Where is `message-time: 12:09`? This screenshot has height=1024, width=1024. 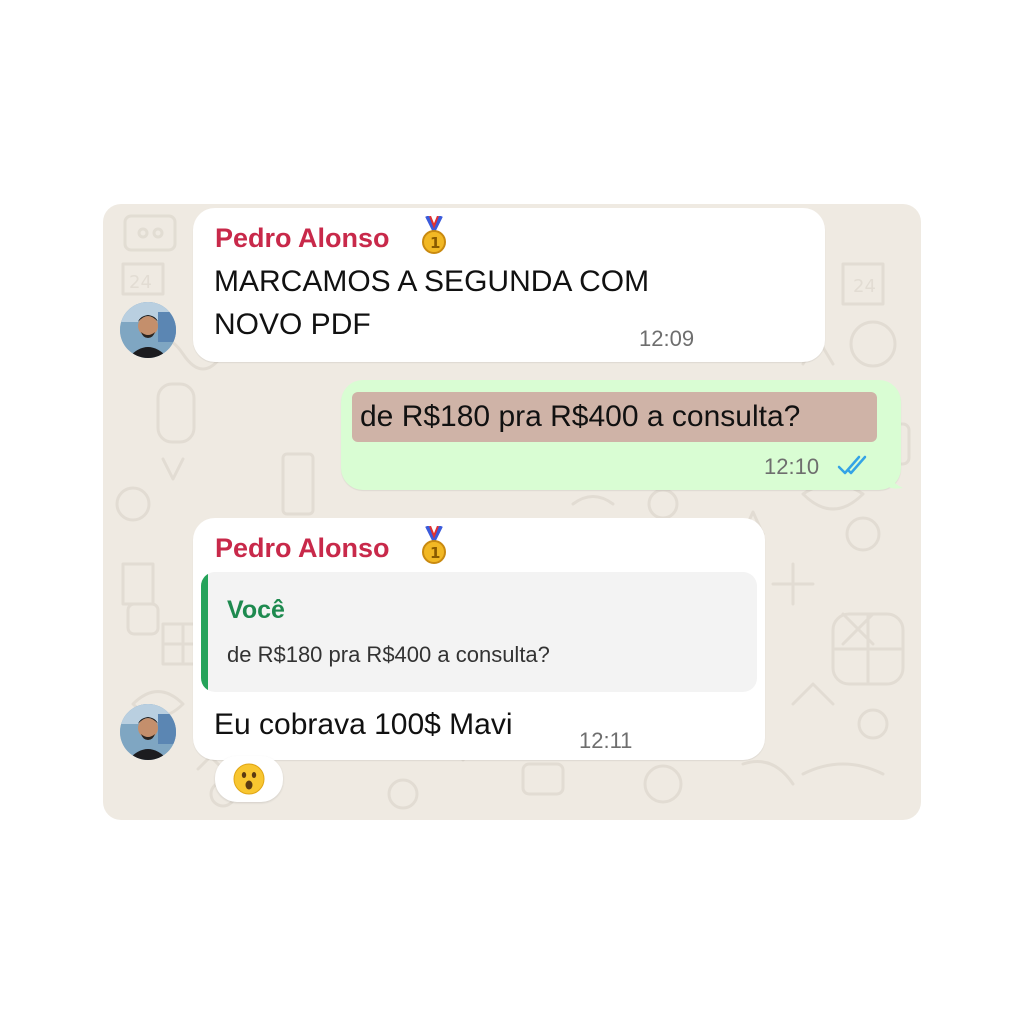 message-time: 12:09 is located at coordinates (667, 338).